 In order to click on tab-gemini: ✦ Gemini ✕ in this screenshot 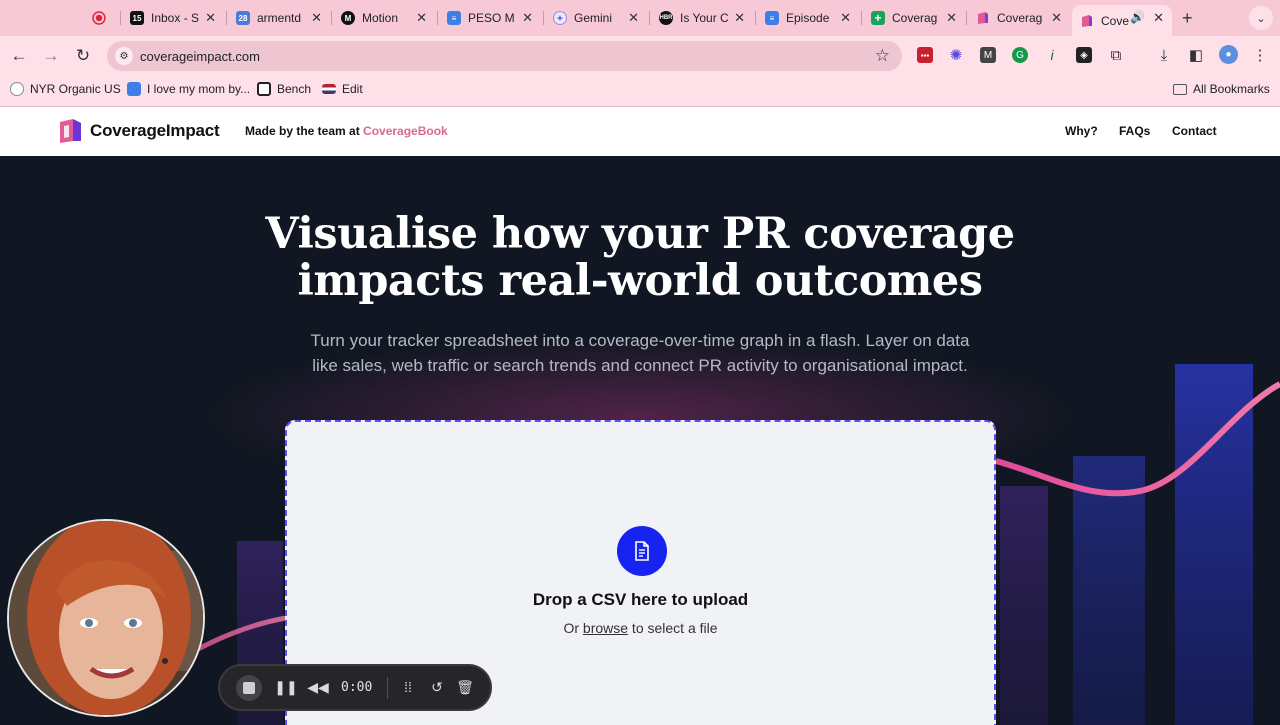, I will do `click(596, 18)`.